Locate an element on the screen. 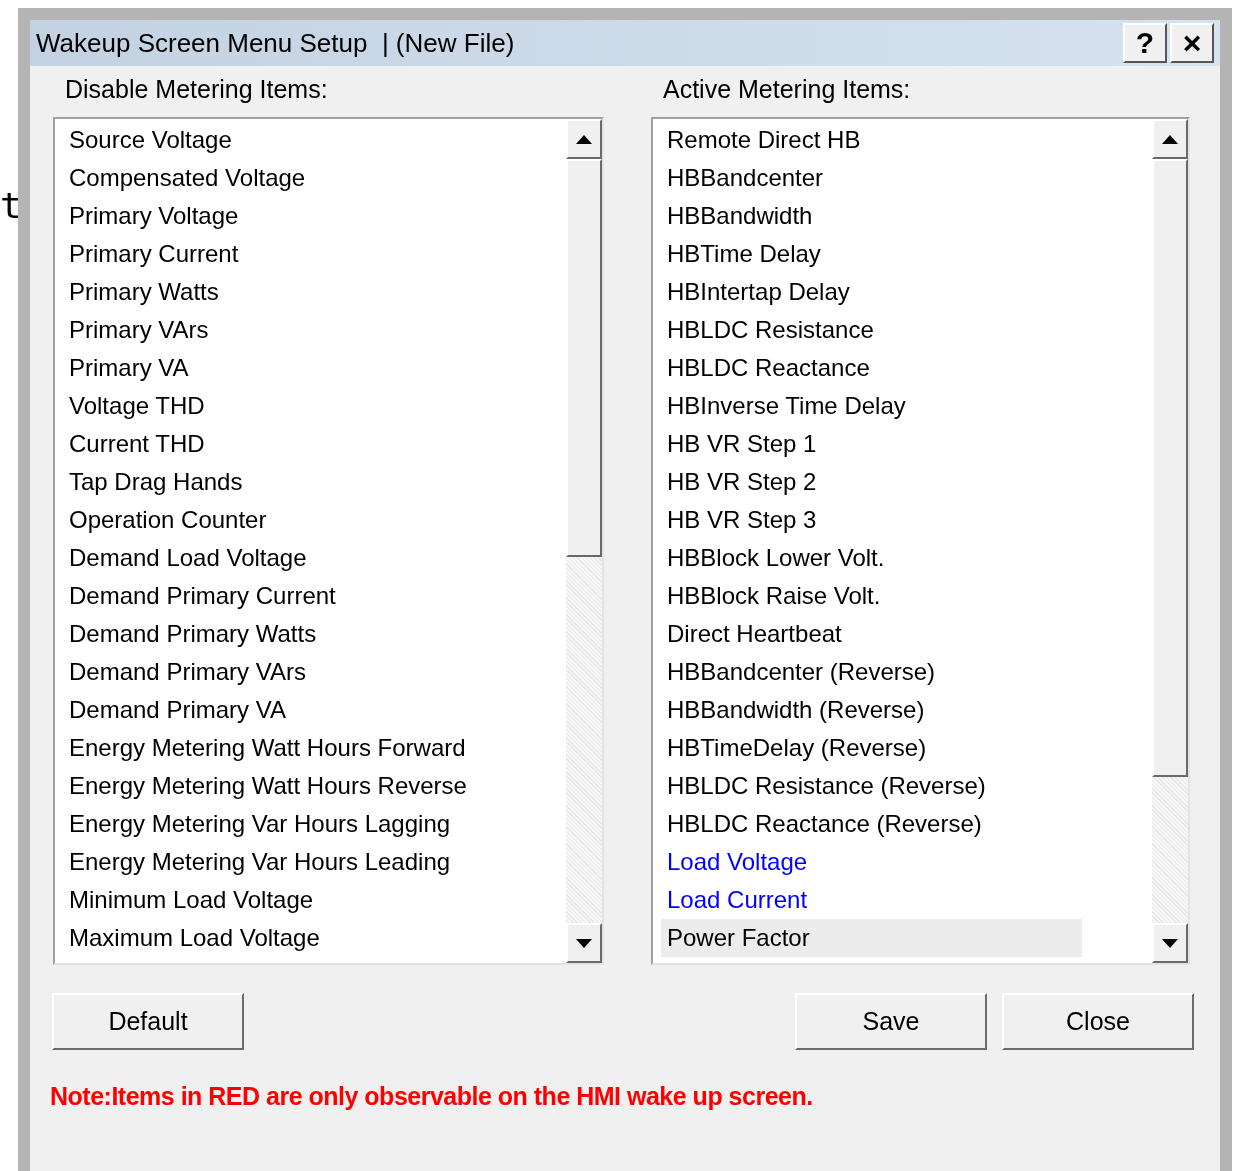  list-item: HBBandcenter (Reverse) is located at coordinates (871, 672).